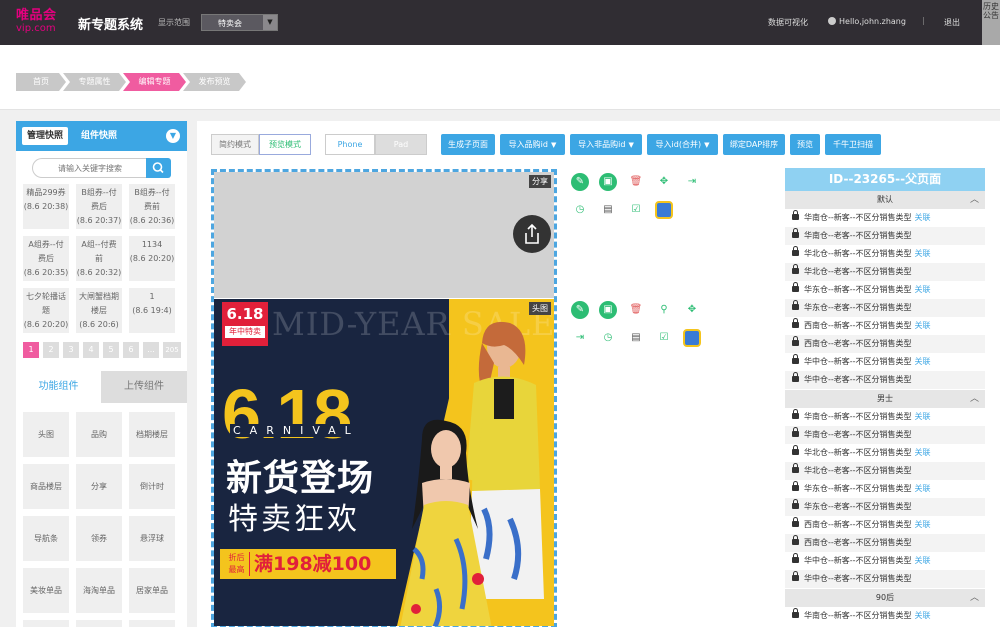 The height and width of the screenshot is (627, 1000). I want to click on group-header-male: 男士 ︿, so click(885, 399).